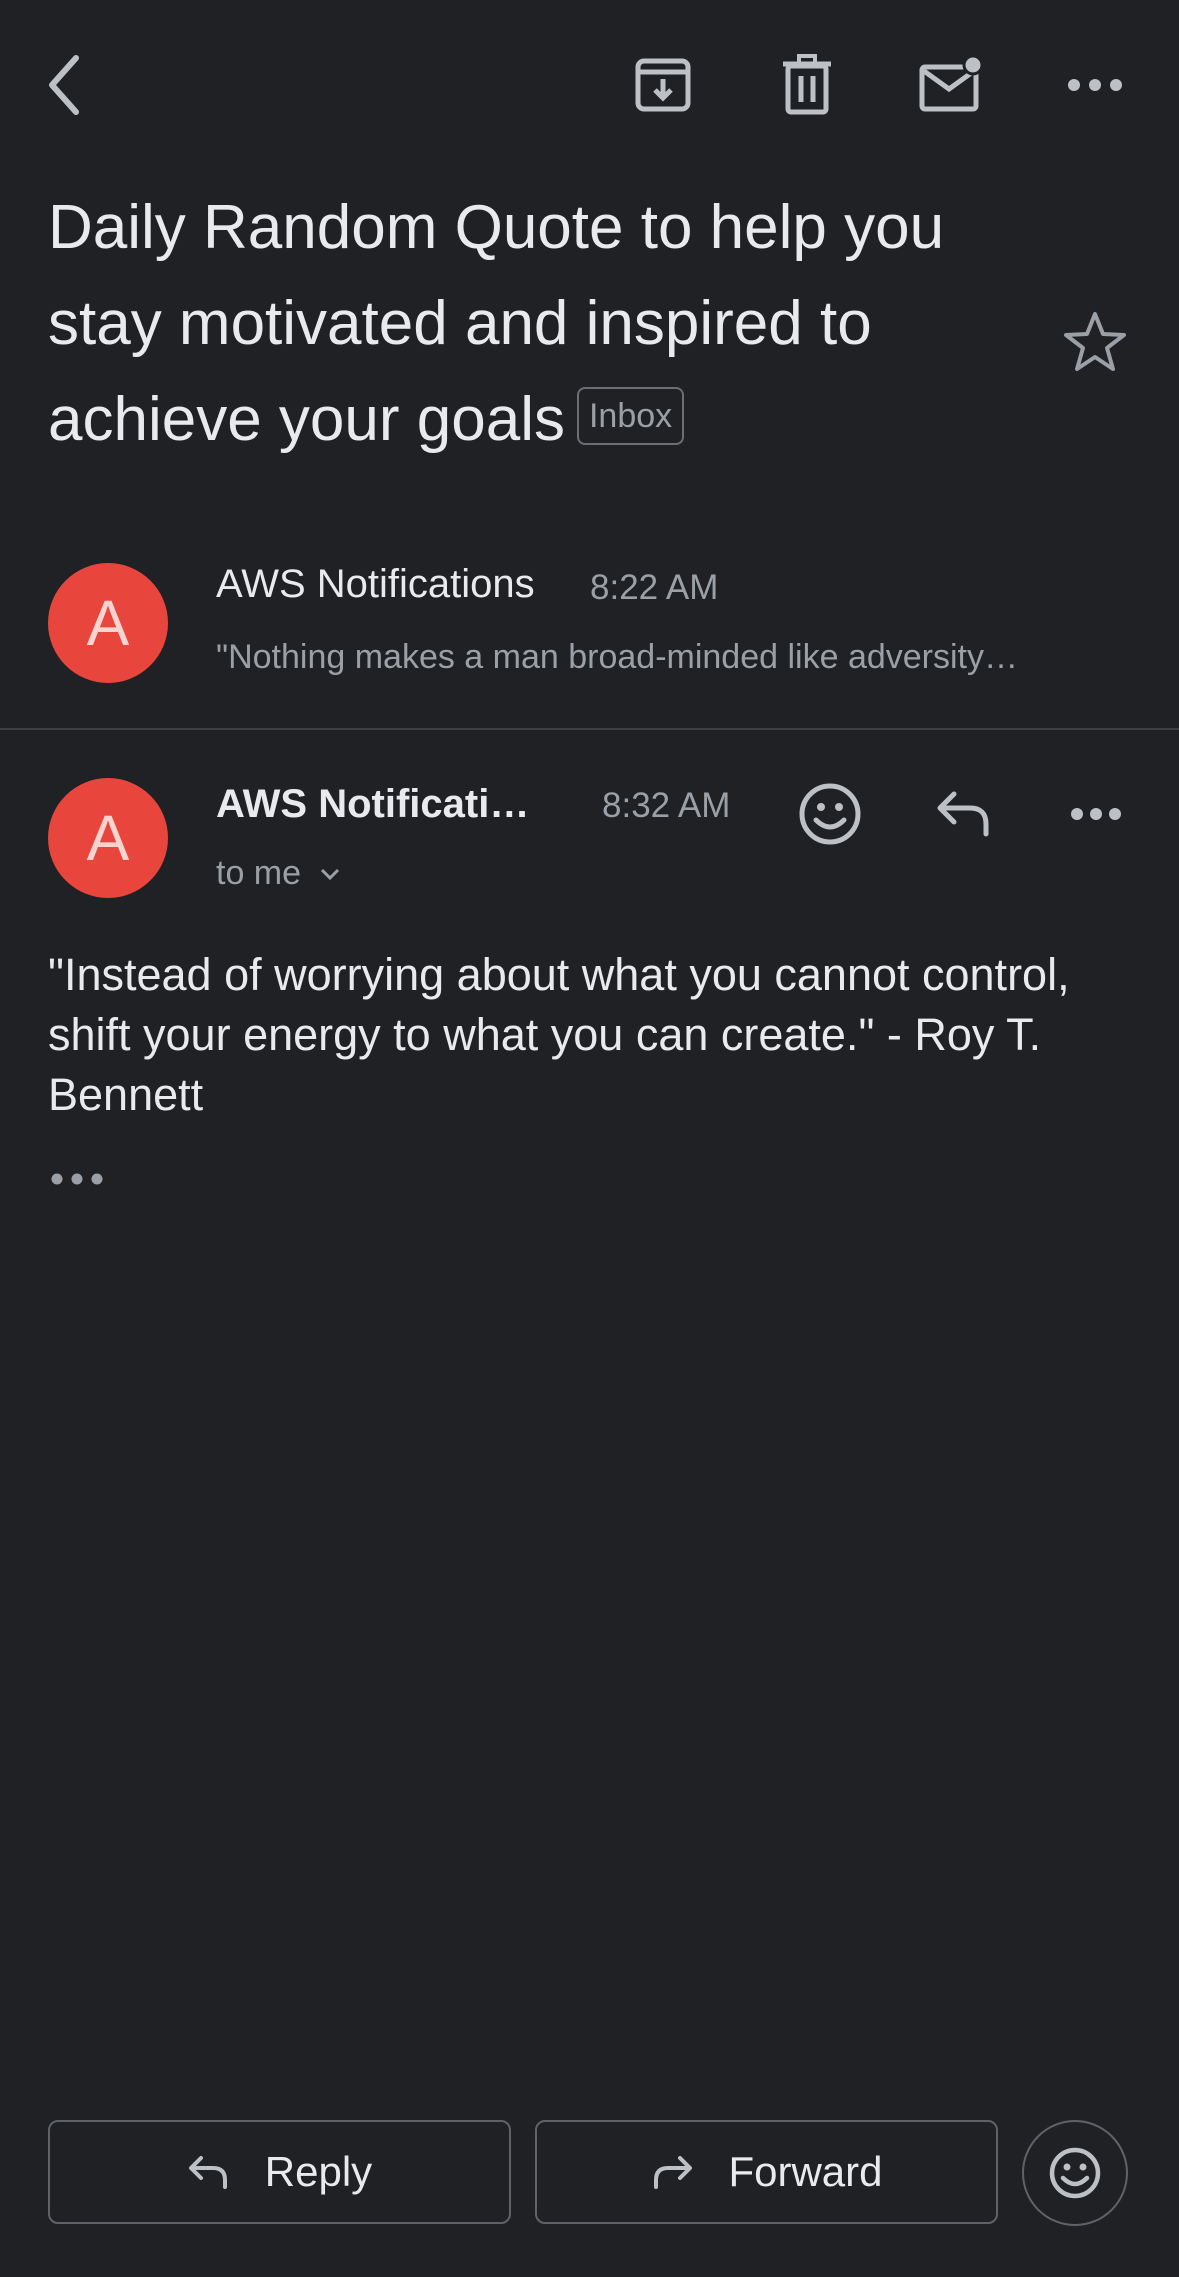 Image resolution: width=1179 pixels, height=2277 pixels. What do you see at coordinates (1095, 342) in the screenshot?
I see `star-icon` at bounding box center [1095, 342].